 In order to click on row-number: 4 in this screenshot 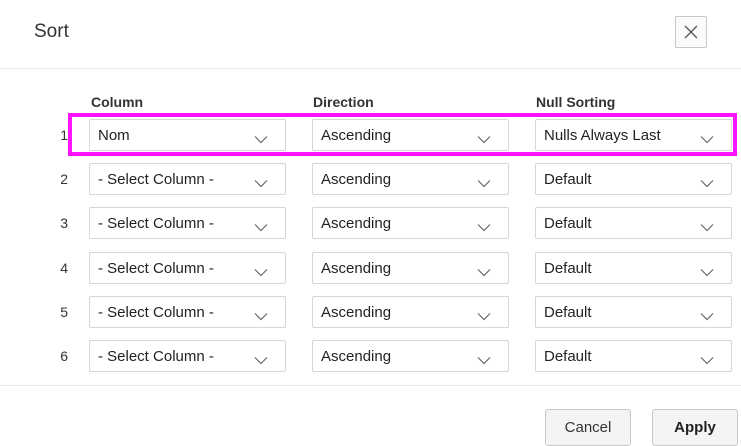, I will do `click(64, 268)`.